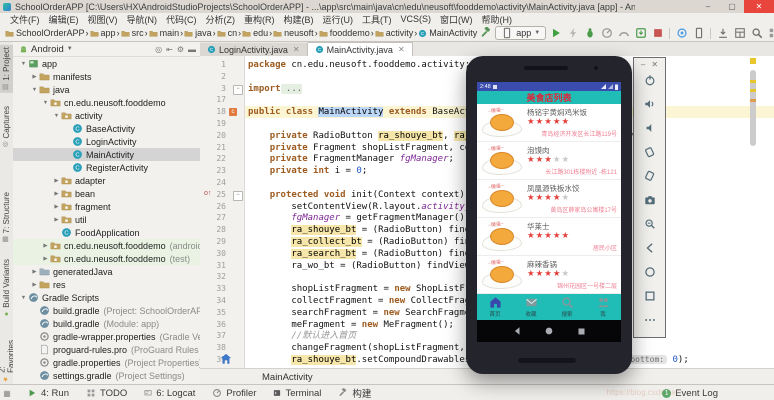 This screenshot has width=774, height=400. I want to click on close-button: ✕, so click(759, 6).